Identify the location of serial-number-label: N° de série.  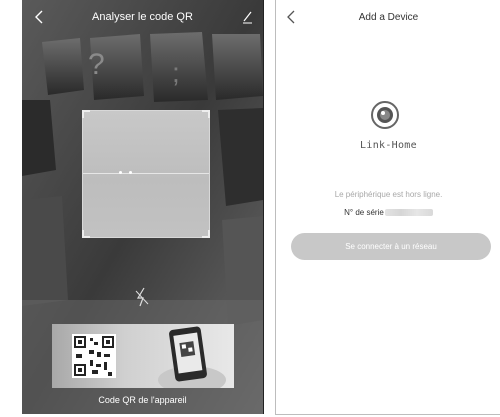
(364, 212).